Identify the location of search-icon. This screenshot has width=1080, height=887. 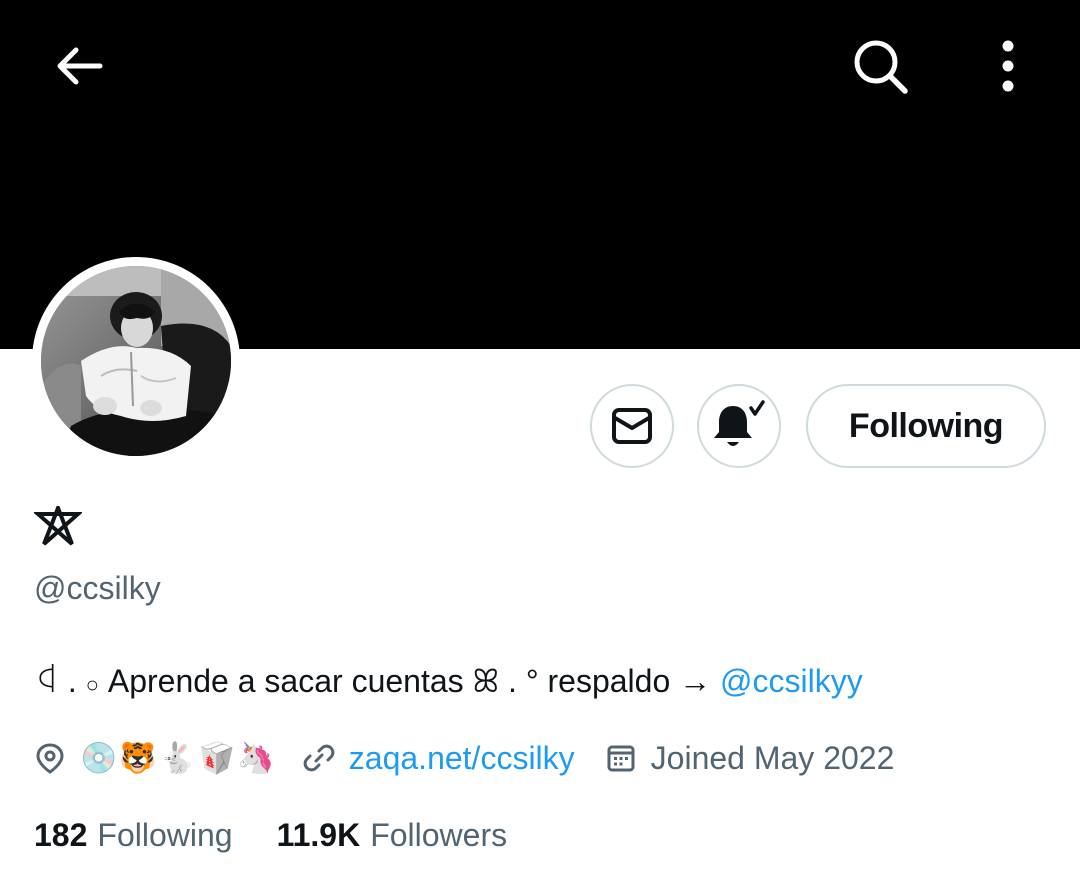
(881, 67).